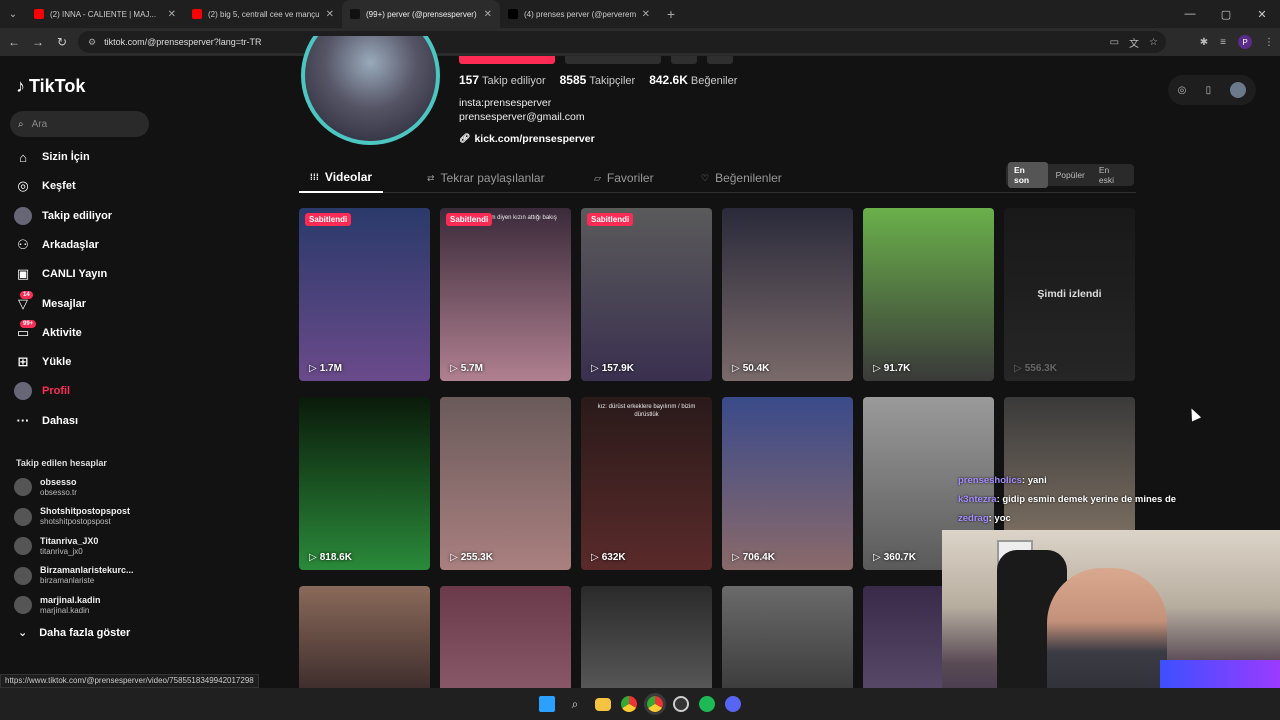  Describe the element at coordinates (69, 540) in the screenshot. I see `account-name: Titanriva_JX0` at that location.